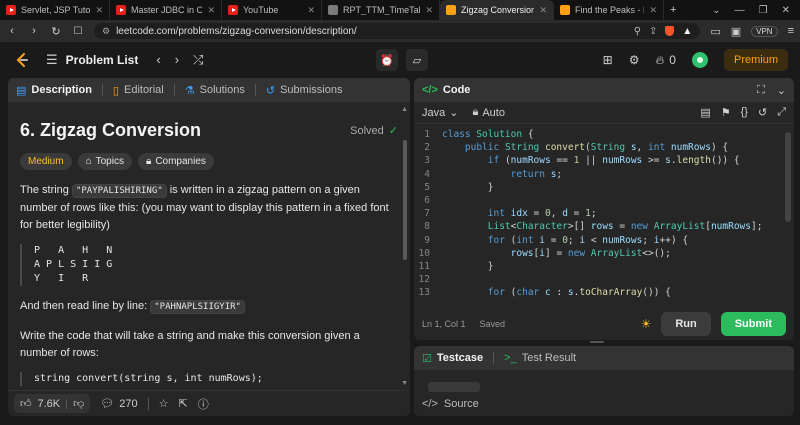 This screenshot has width=800, height=425. What do you see at coordinates (427, 161) in the screenshot?
I see `line-number: 3` at bounding box center [427, 161].